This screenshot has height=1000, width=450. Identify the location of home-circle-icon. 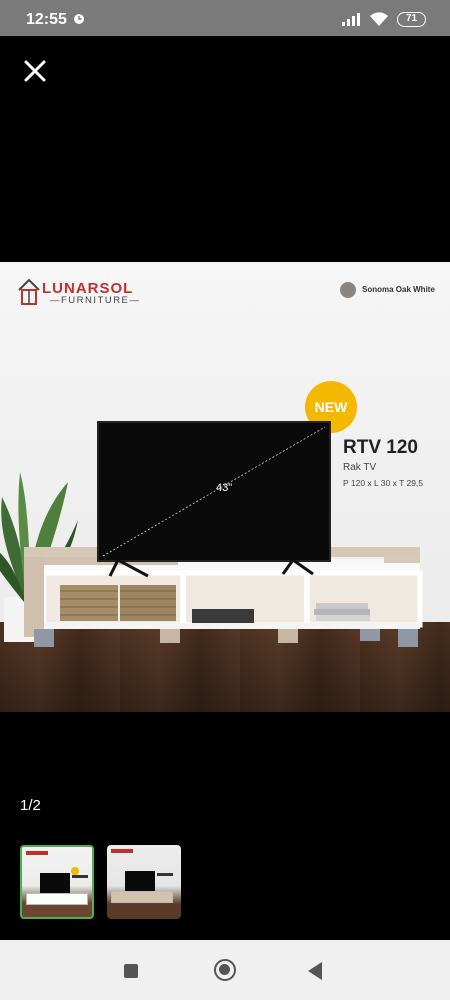
(225, 970).